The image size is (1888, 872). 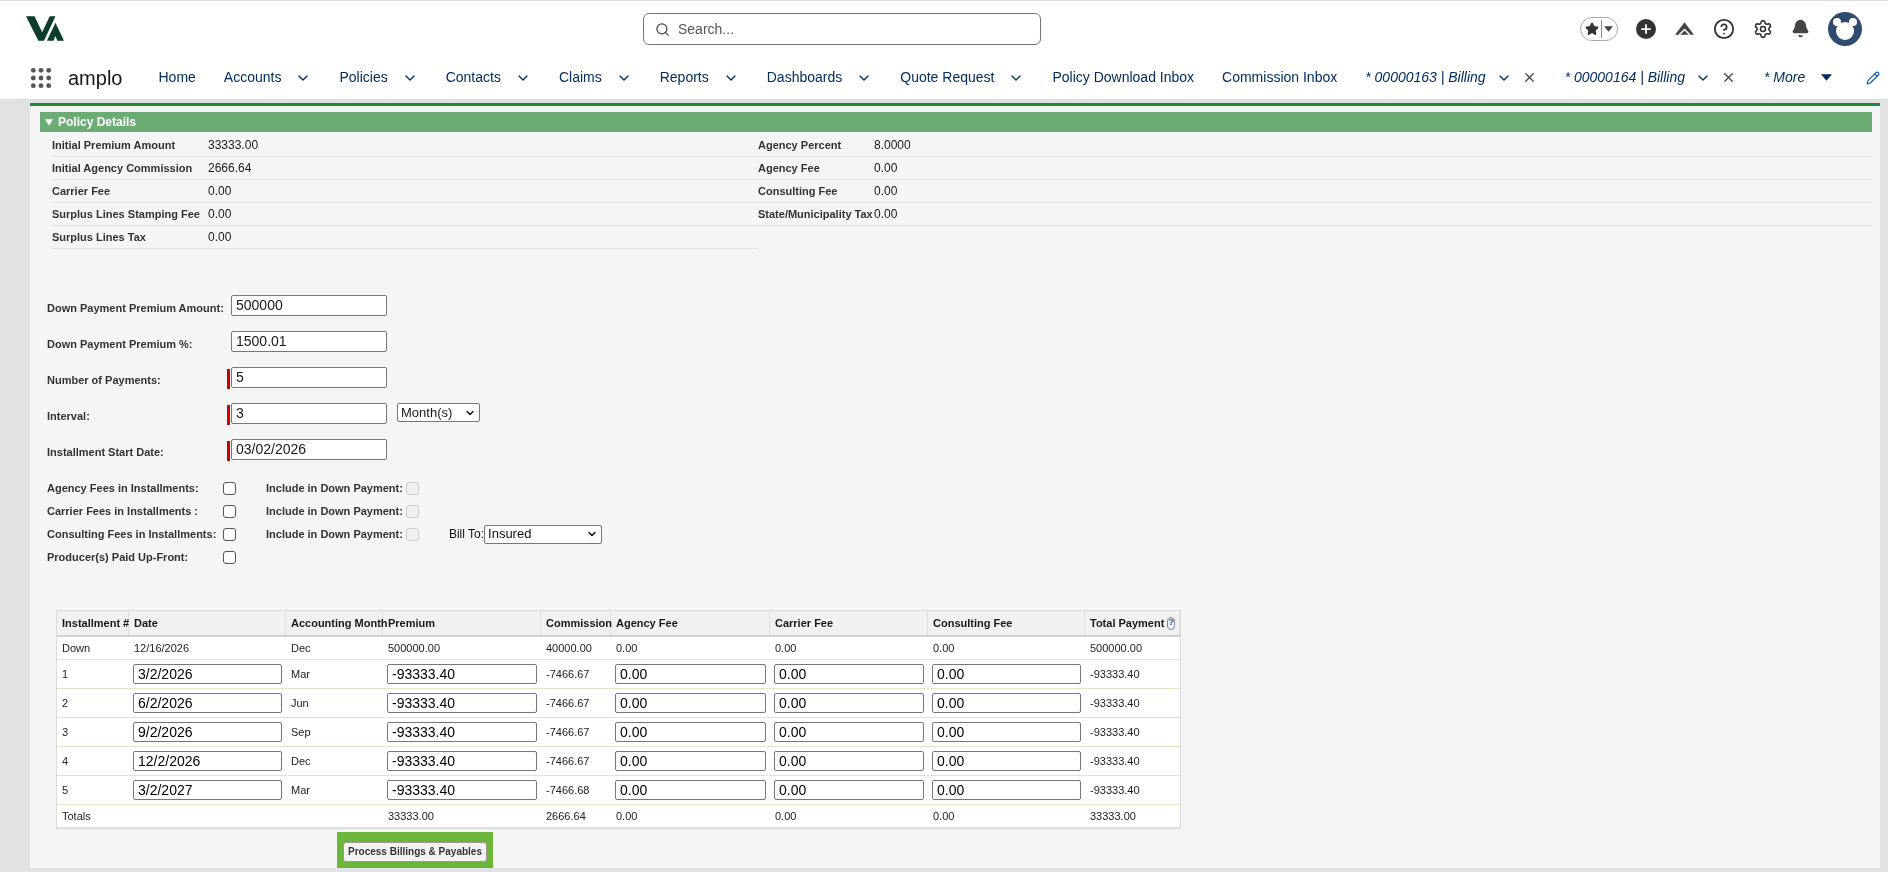 What do you see at coordinates (580, 77) in the screenshot?
I see `nav-item: Claims` at bounding box center [580, 77].